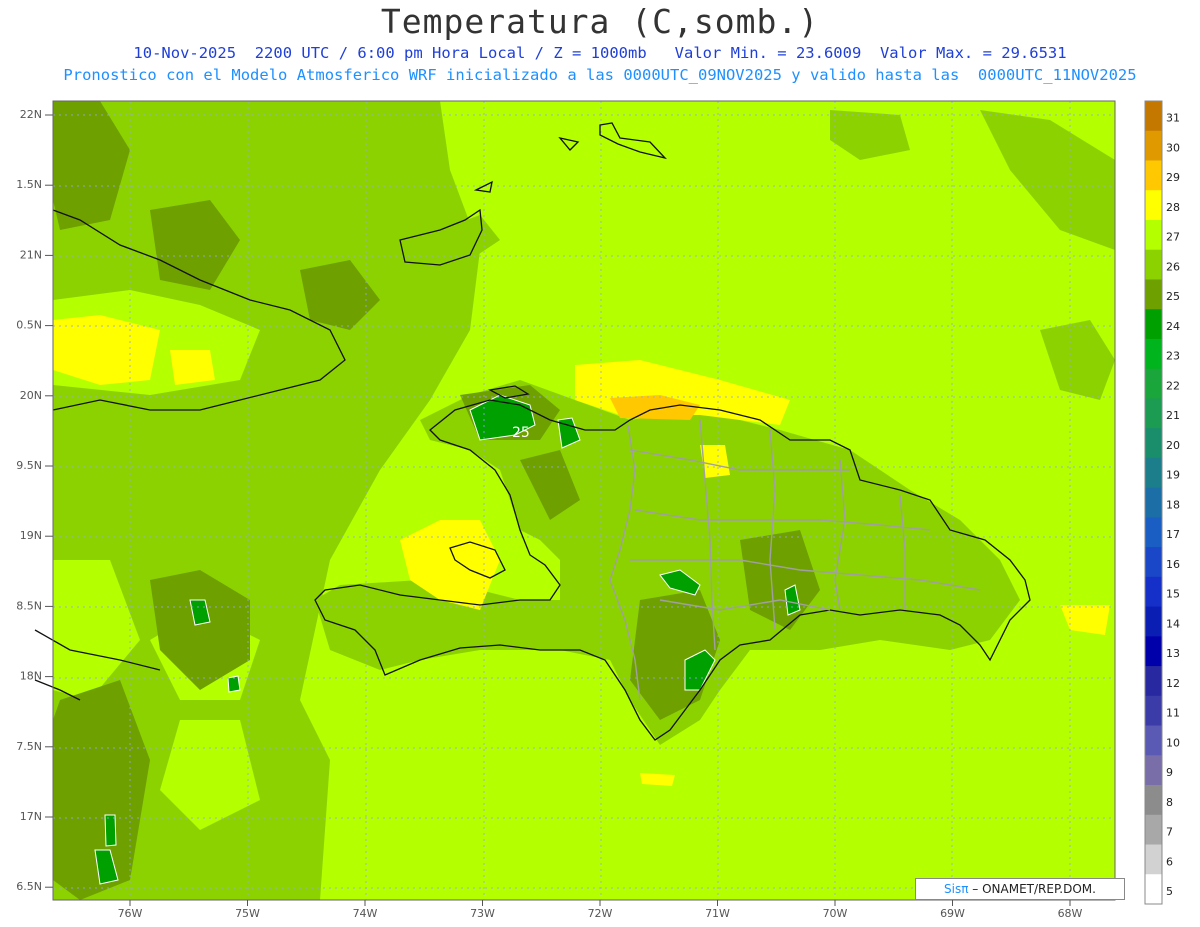  I want to click on lat-label: 1.5N, so click(29, 184).